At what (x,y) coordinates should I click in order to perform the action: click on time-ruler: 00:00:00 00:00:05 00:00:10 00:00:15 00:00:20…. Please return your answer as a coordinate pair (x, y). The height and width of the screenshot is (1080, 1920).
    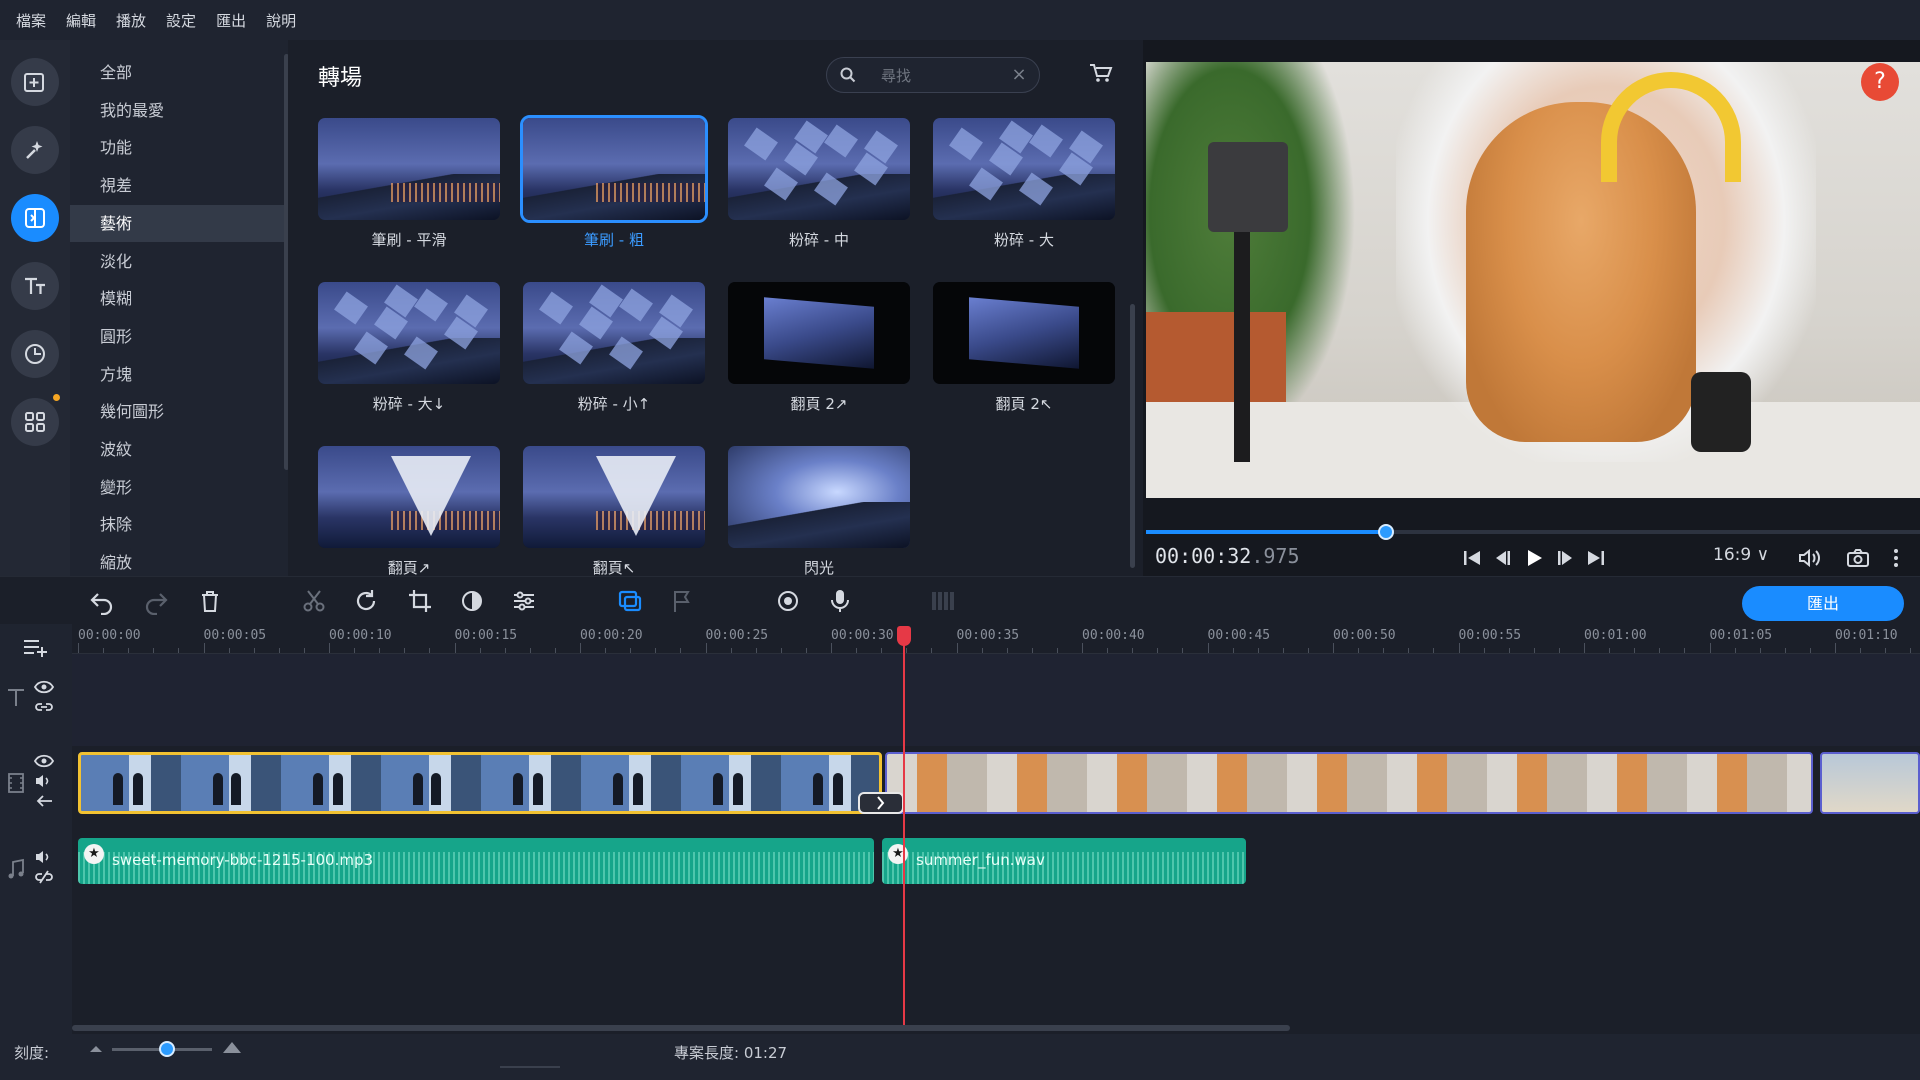
    Looking at the image, I should click on (996, 639).